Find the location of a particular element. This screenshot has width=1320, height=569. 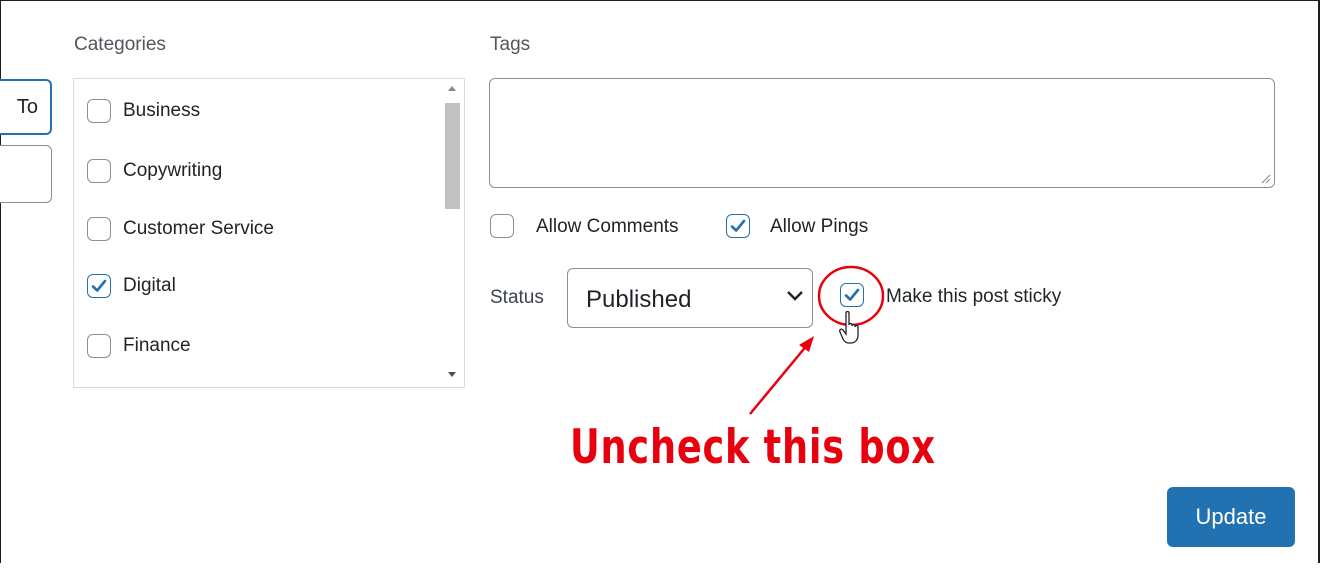

hand-cursor-icon is located at coordinates (849, 327).